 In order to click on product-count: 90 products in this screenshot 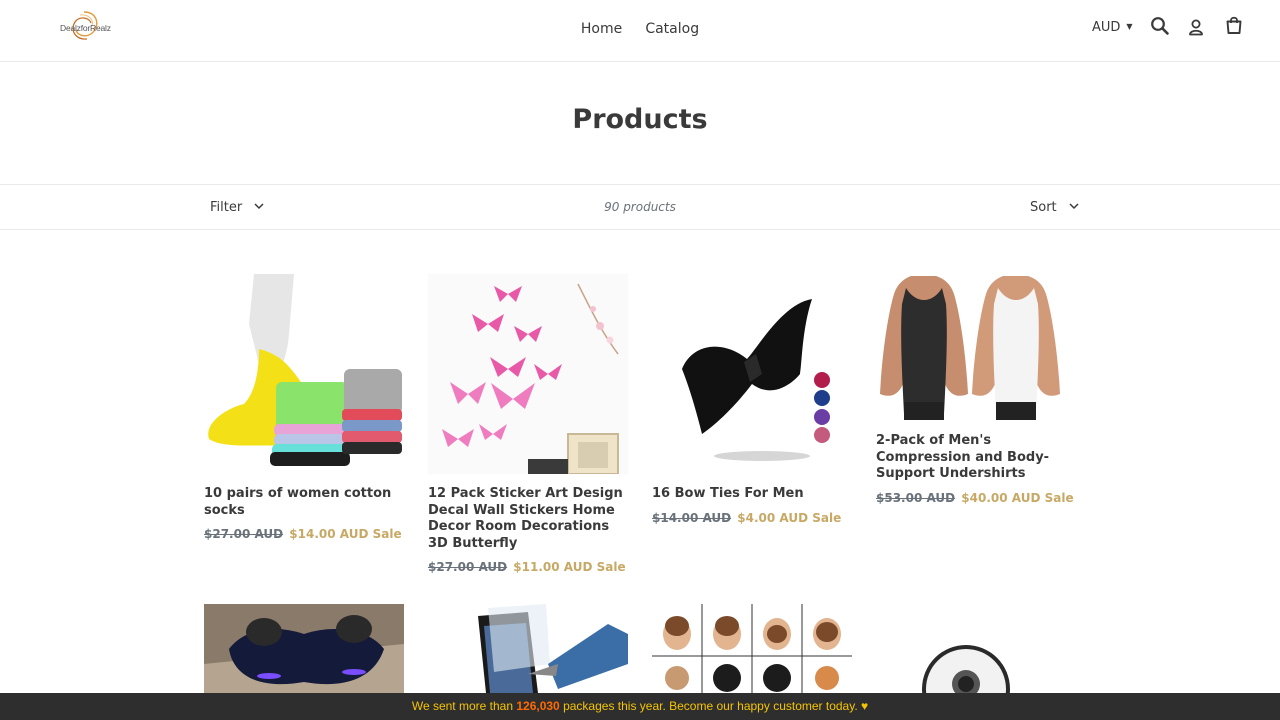, I will do `click(640, 207)`.